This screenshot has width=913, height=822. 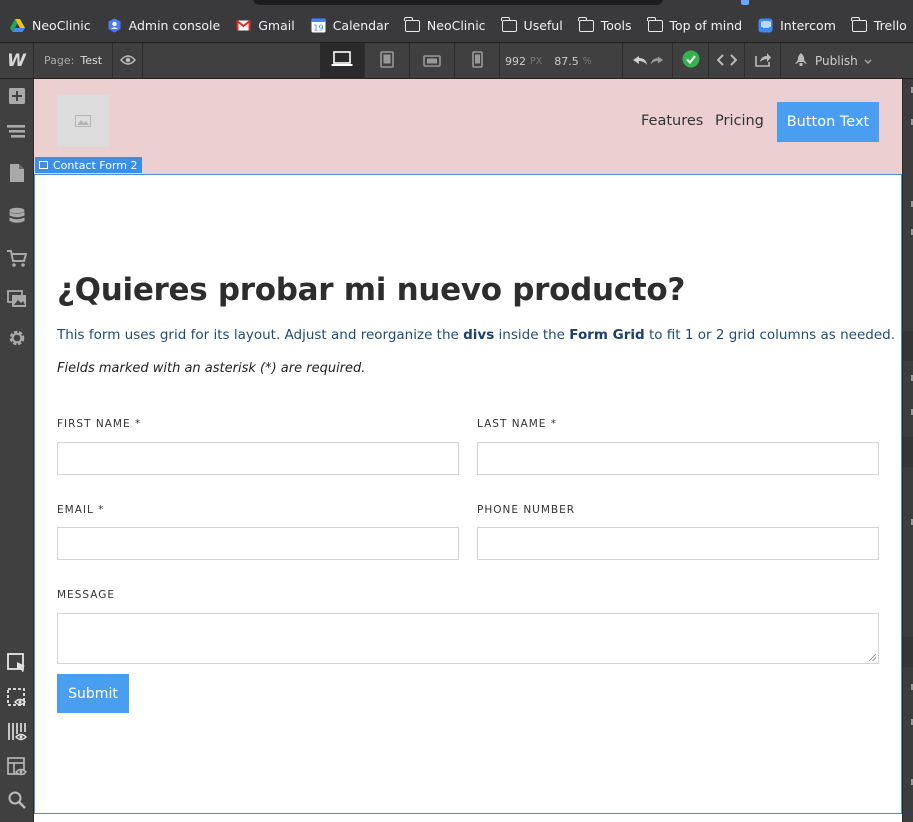 I want to click on page-selector: Page: Test, so click(x=74, y=60).